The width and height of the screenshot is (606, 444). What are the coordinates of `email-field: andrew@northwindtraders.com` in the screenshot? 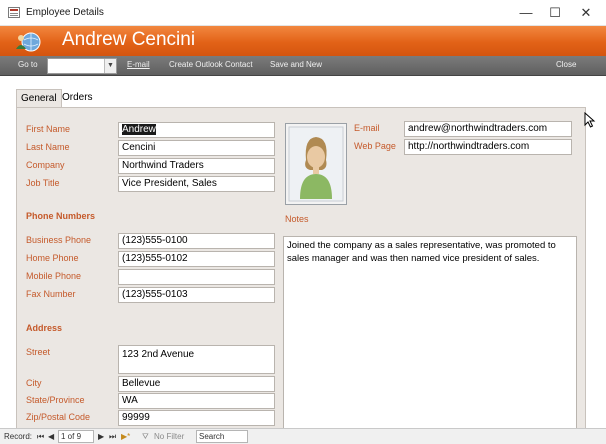 It's located at (488, 129).